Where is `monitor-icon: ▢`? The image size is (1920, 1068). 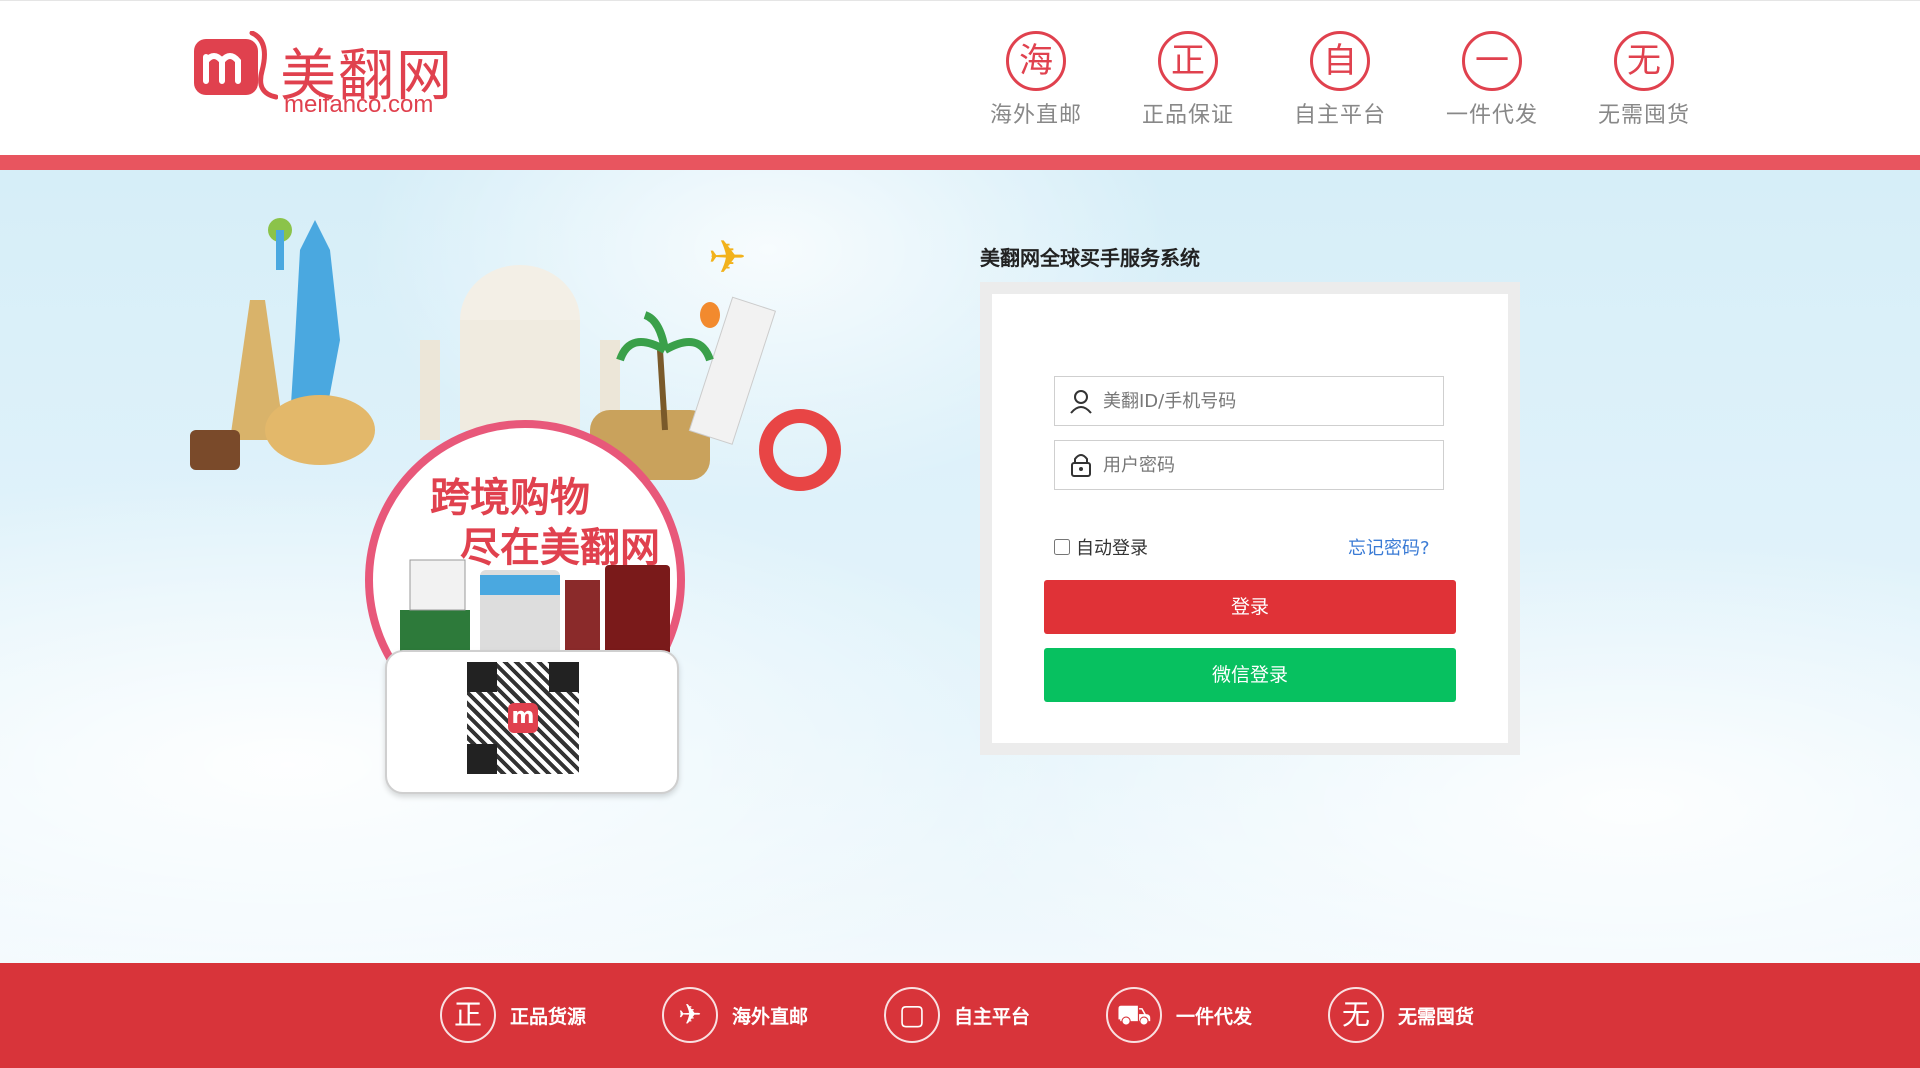
monitor-icon: ▢ is located at coordinates (912, 1015).